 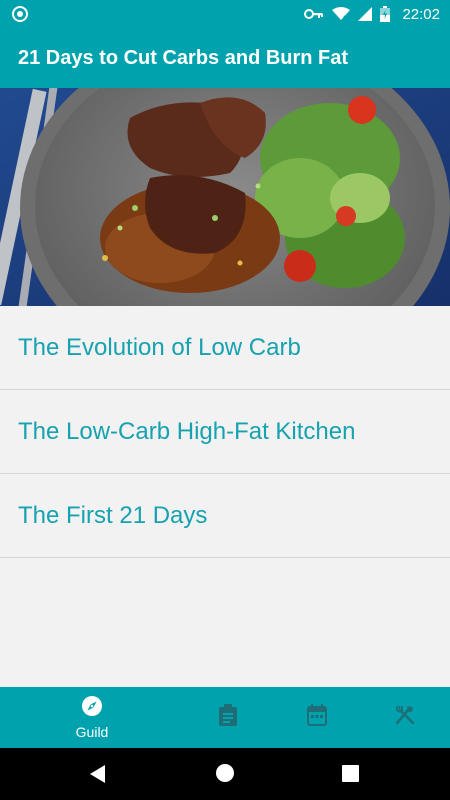 I want to click on nav-item-guild: Guild, so click(x=92, y=717).